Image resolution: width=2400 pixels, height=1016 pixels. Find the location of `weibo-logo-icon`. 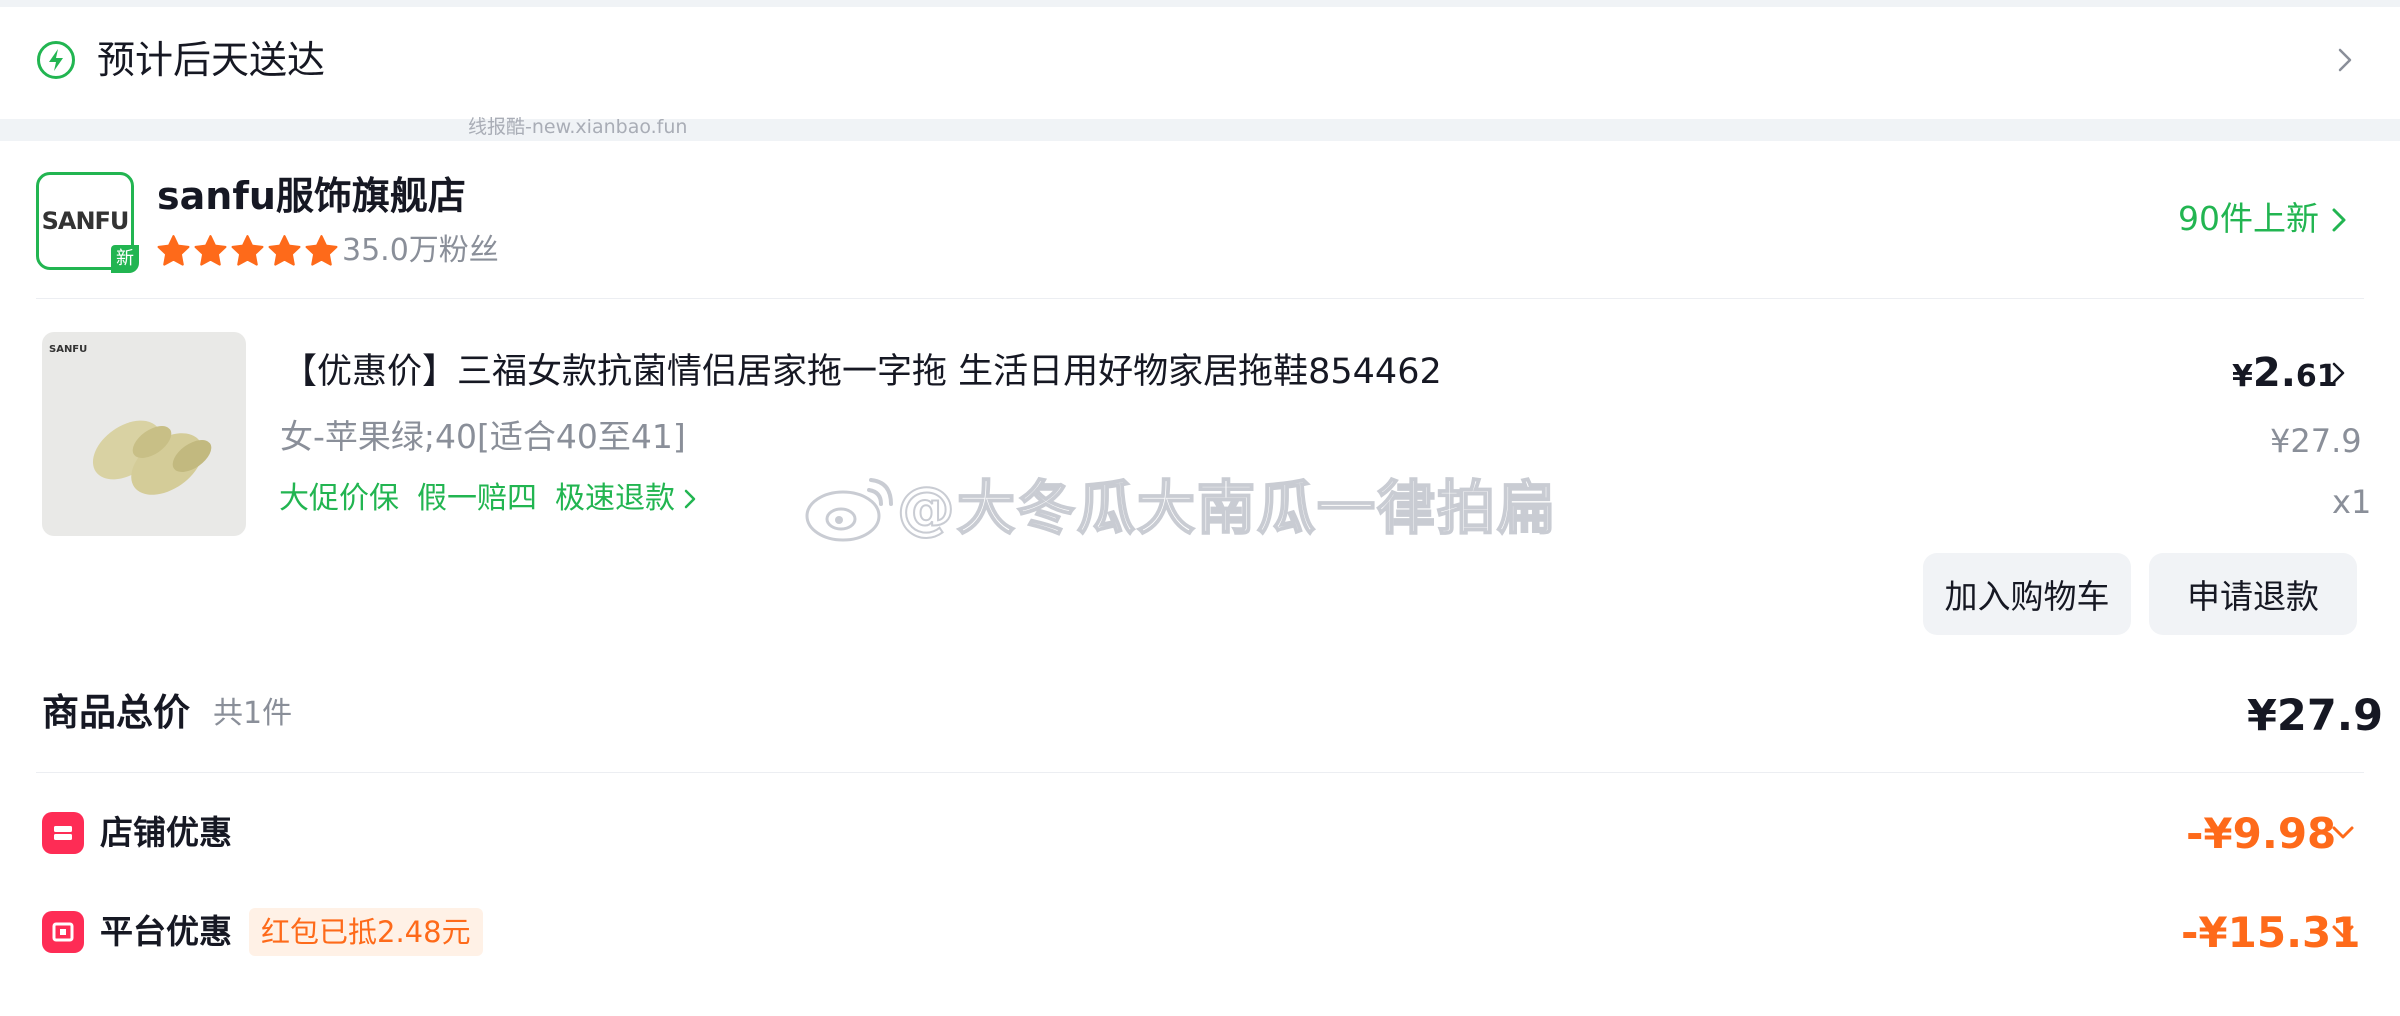

weibo-logo-icon is located at coordinates (849, 510).